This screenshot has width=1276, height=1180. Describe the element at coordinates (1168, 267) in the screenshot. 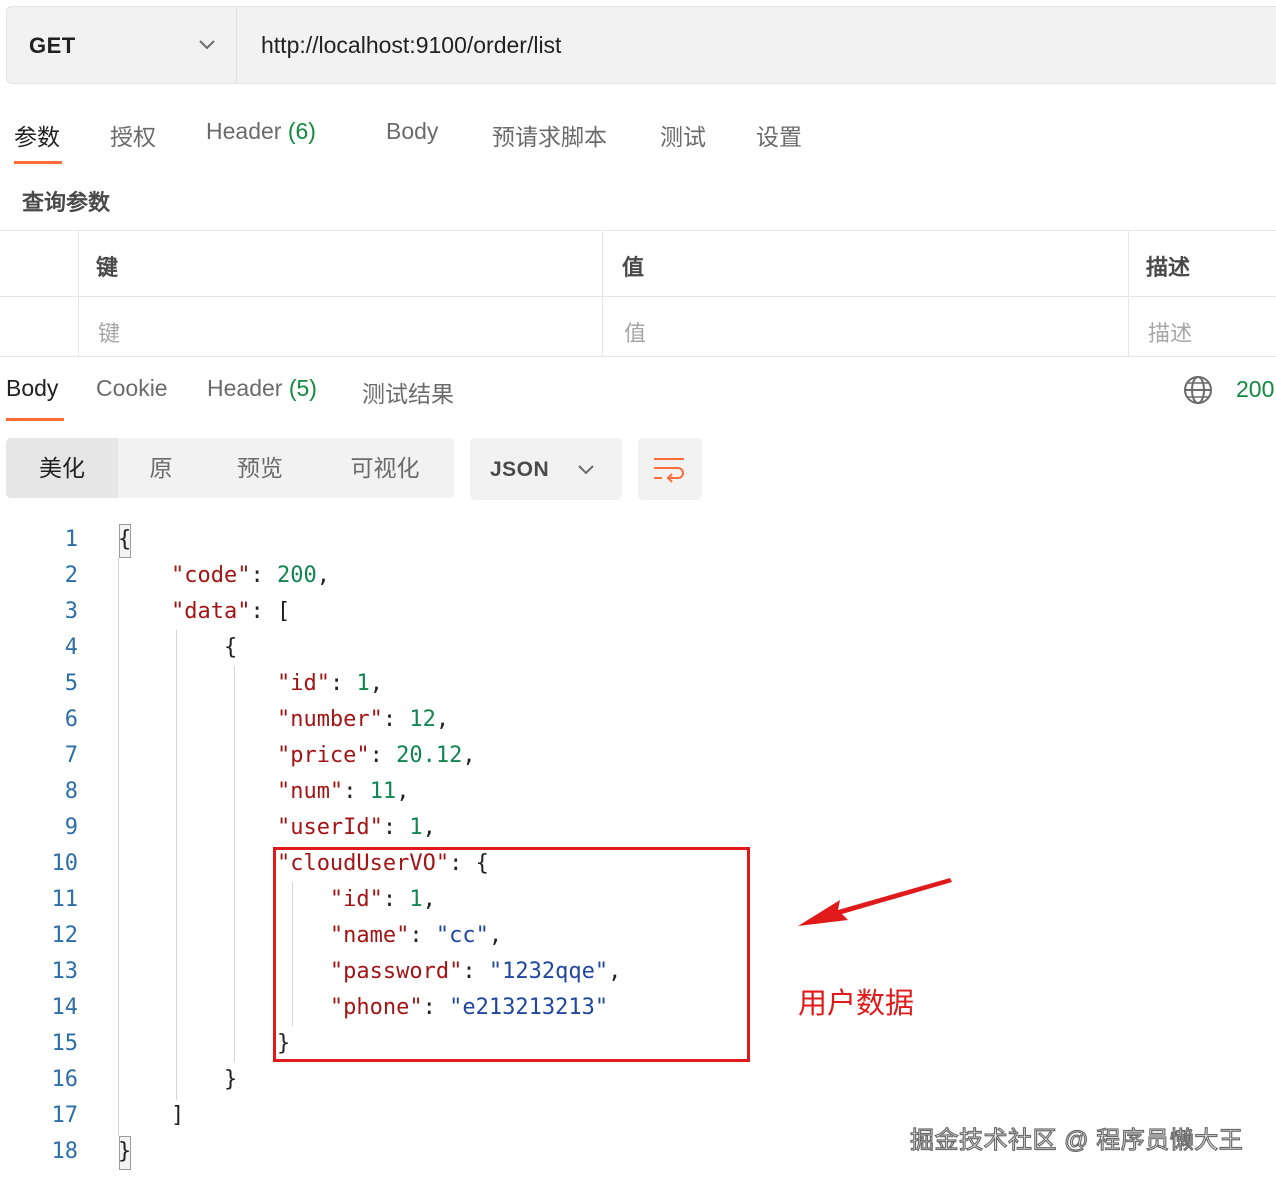

I see `column-header-description: 描述` at that location.